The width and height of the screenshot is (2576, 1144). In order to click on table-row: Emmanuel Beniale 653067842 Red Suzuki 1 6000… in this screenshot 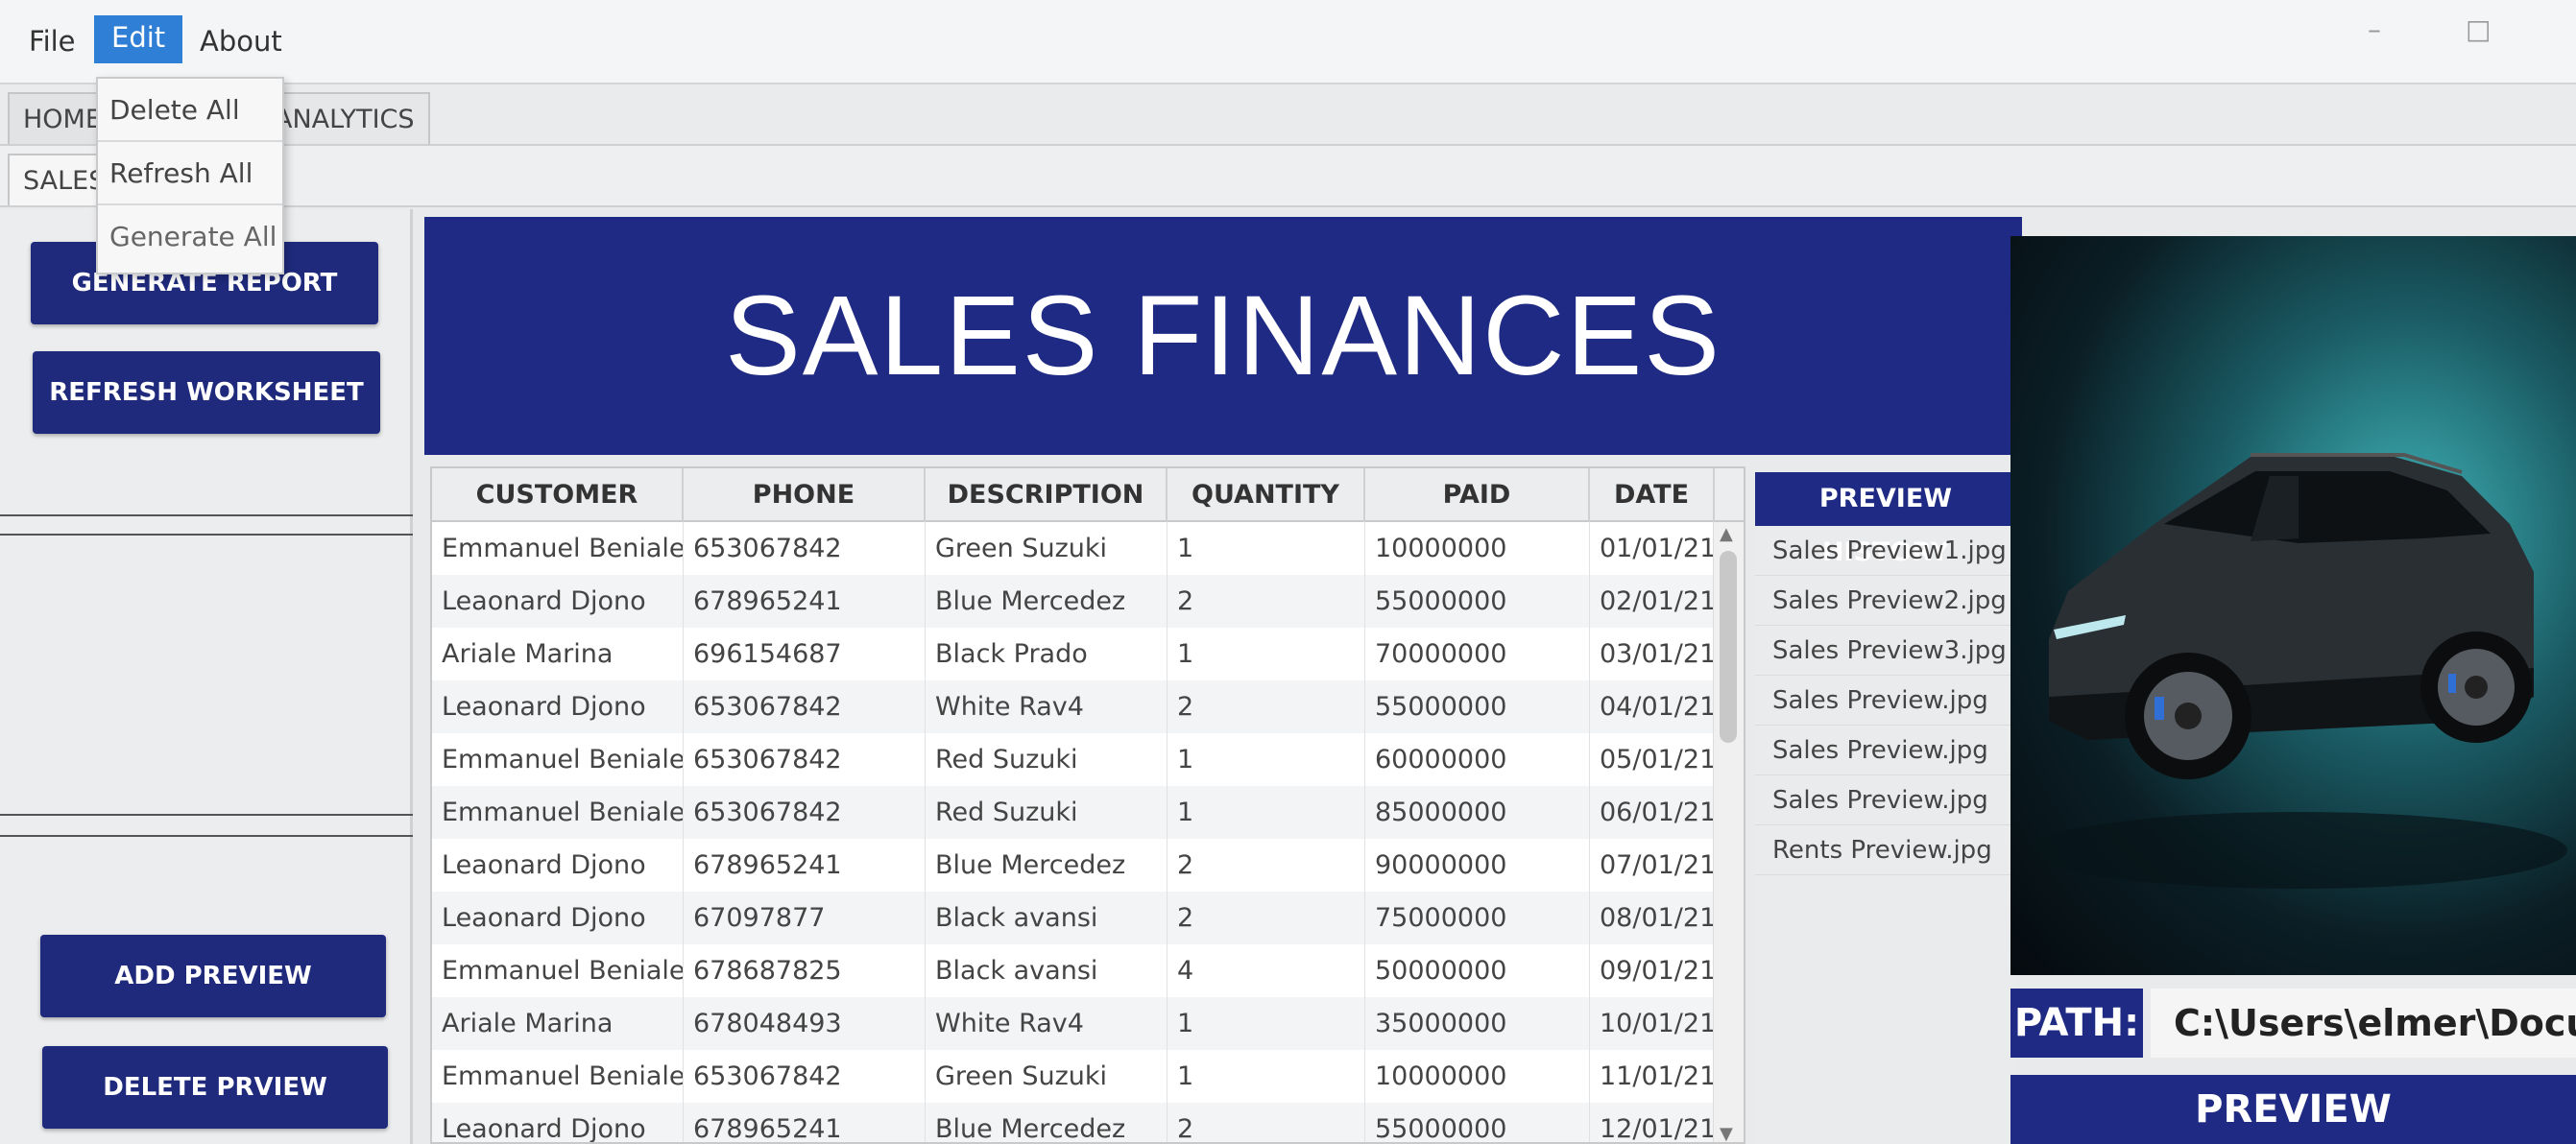, I will do `click(1073, 759)`.